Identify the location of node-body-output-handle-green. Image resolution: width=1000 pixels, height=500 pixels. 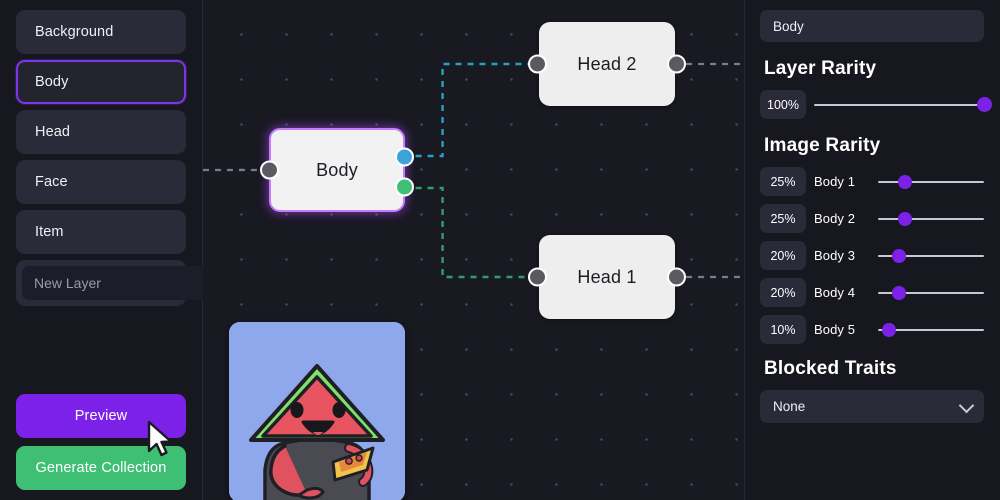
(404, 187).